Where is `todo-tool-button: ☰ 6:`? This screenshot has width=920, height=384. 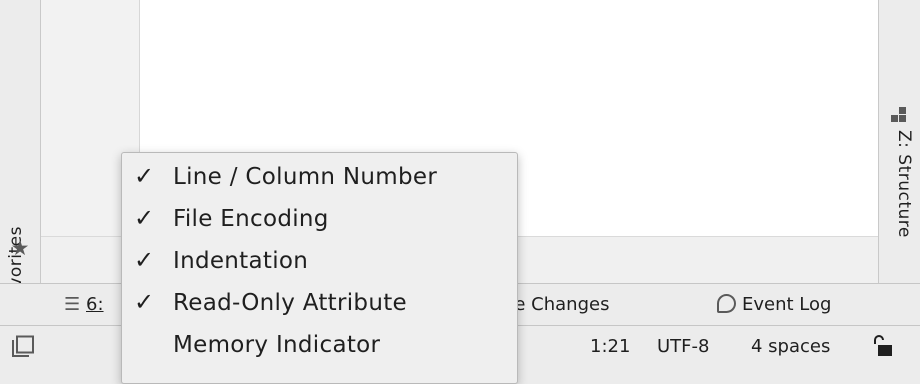 todo-tool-button: ☰ 6: is located at coordinates (84, 305).